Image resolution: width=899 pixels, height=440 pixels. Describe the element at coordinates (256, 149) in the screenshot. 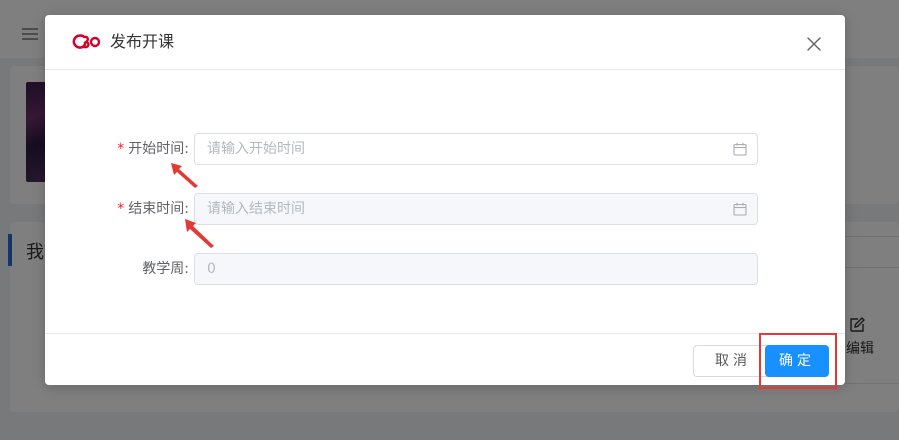

I see `start-time-placeholder: 请输入开始时间` at that location.